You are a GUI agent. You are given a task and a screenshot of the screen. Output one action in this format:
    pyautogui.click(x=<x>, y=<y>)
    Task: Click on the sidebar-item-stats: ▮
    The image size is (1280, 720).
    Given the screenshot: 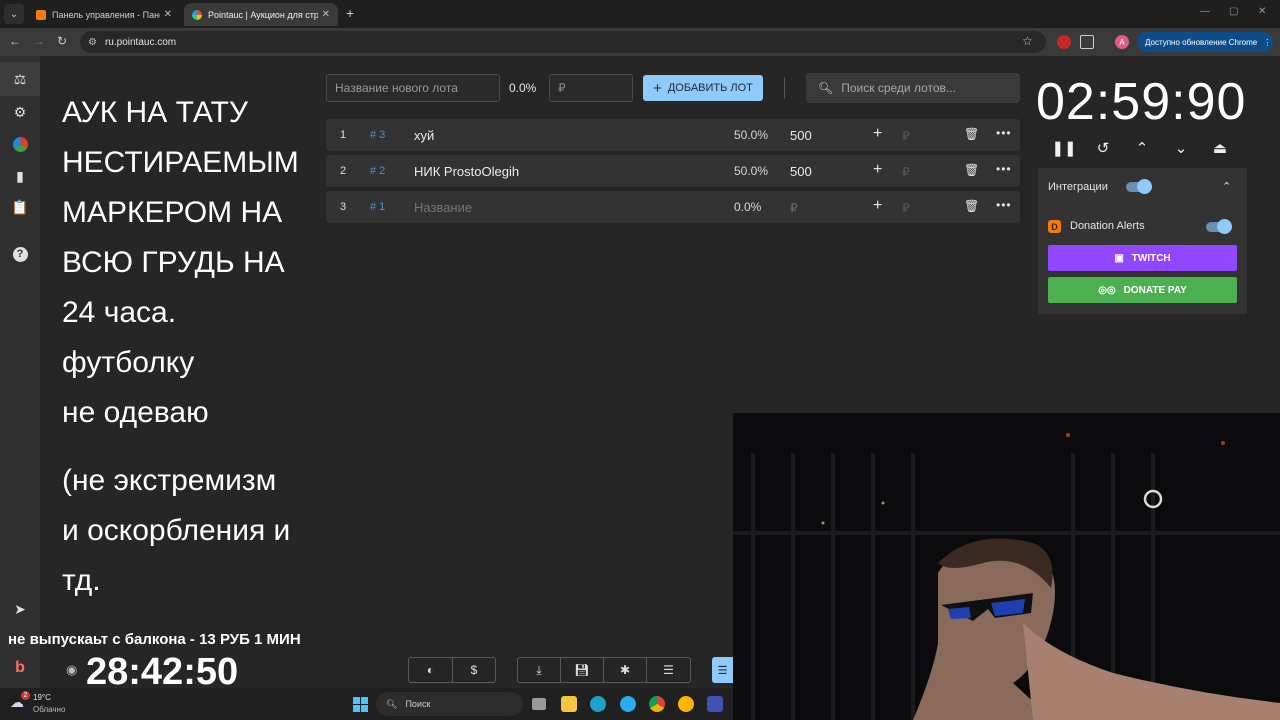 What is the action you would take?
    pyautogui.click(x=20, y=176)
    